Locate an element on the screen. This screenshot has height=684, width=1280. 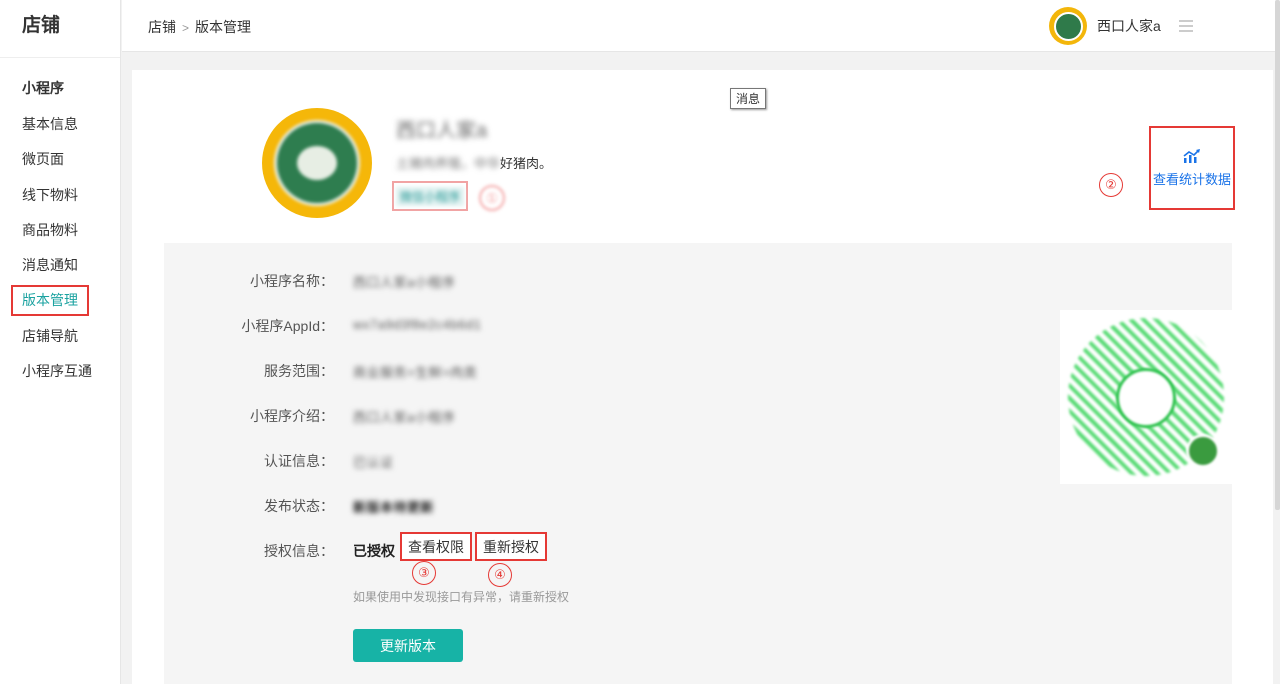
breadcrumb-store: 店铺 is located at coordinates (162, 27).